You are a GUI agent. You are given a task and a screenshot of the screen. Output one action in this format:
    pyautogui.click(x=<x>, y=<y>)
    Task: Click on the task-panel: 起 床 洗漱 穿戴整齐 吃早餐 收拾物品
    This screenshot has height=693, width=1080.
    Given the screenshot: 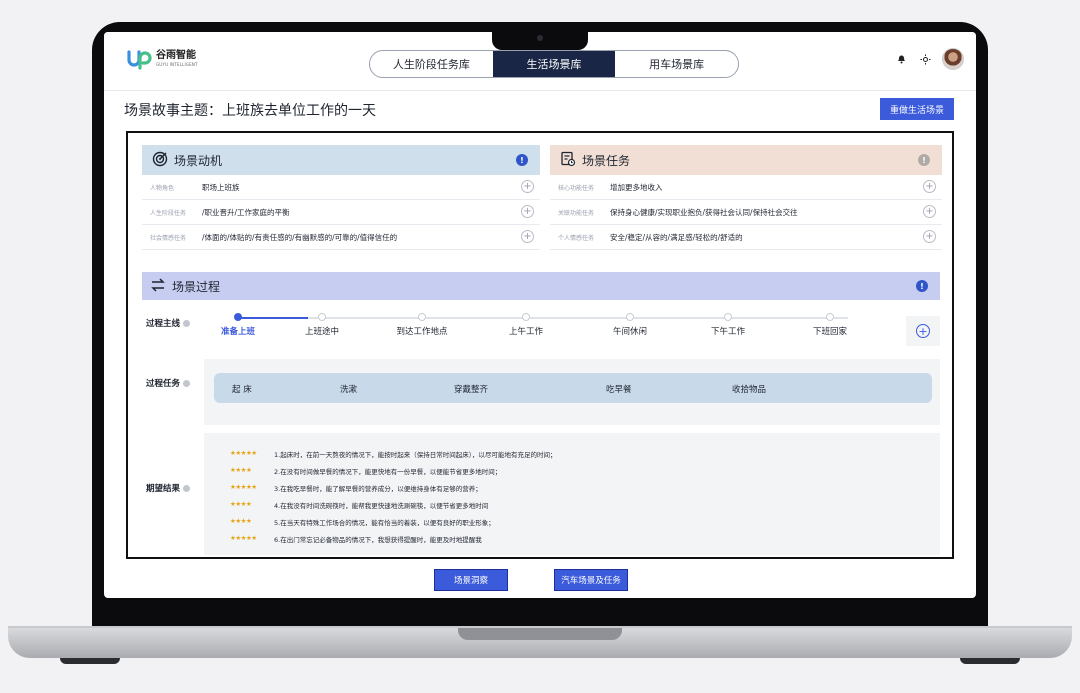 What is the action you would take?
    pyautogui.click(x=572, y=392)
    